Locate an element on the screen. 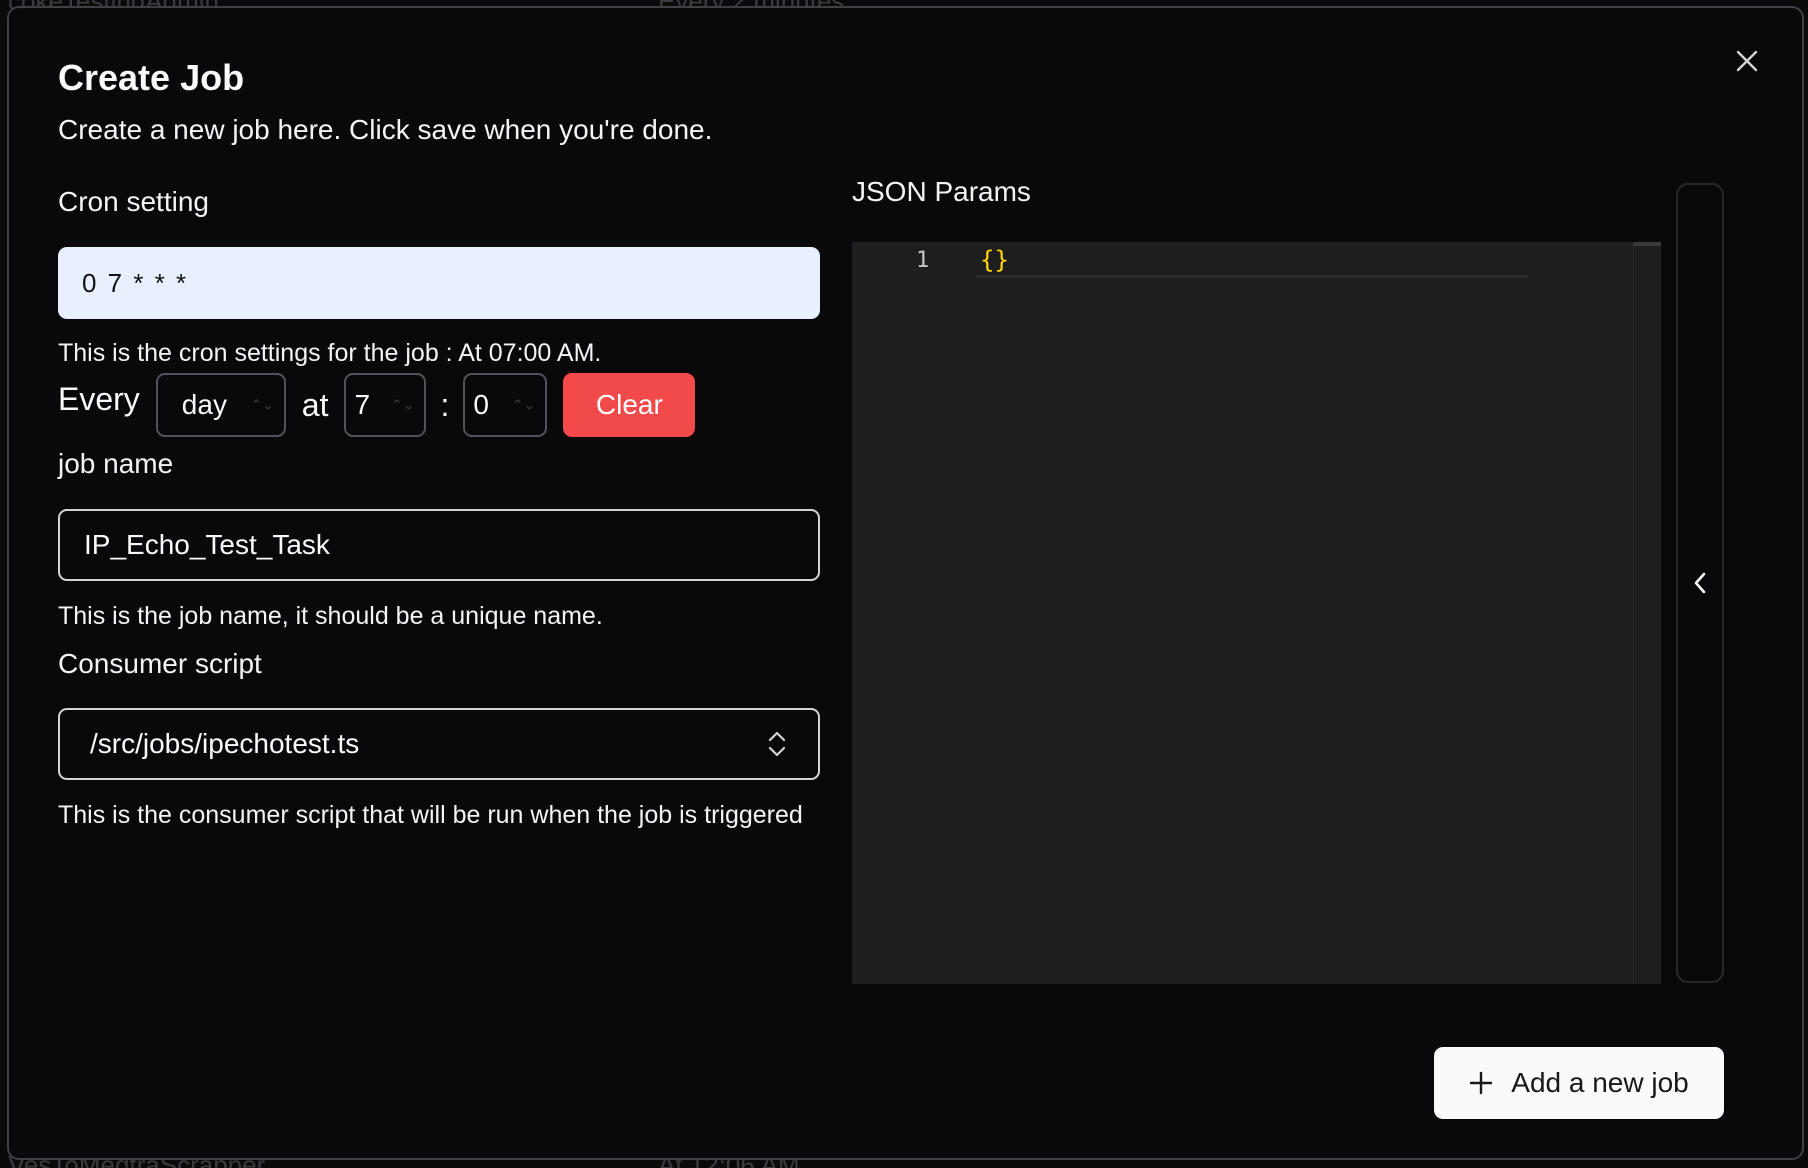 Image resolution: width=1808 pixels, height=1168 pixels. add-new-job-button: Add a new job is located at coordinates (1579, 1083).